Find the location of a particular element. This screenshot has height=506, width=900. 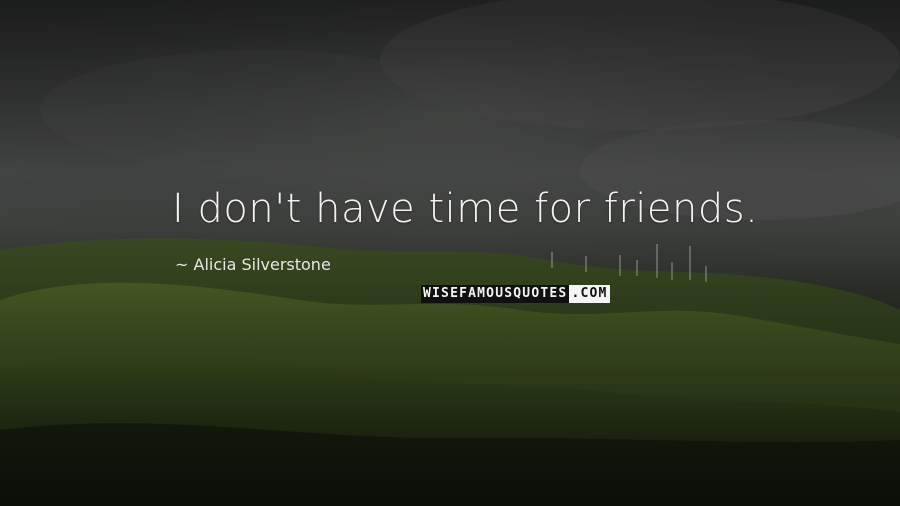

site-watermark: WISEFAMOUSQUOTES .COM is located at coordinates (515, 294).